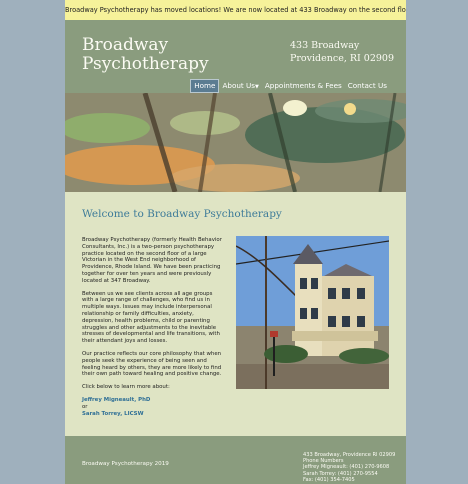 This screenshot has height=484, width=468. I want to click on lily-pad-banner-image, so click(235, 142).